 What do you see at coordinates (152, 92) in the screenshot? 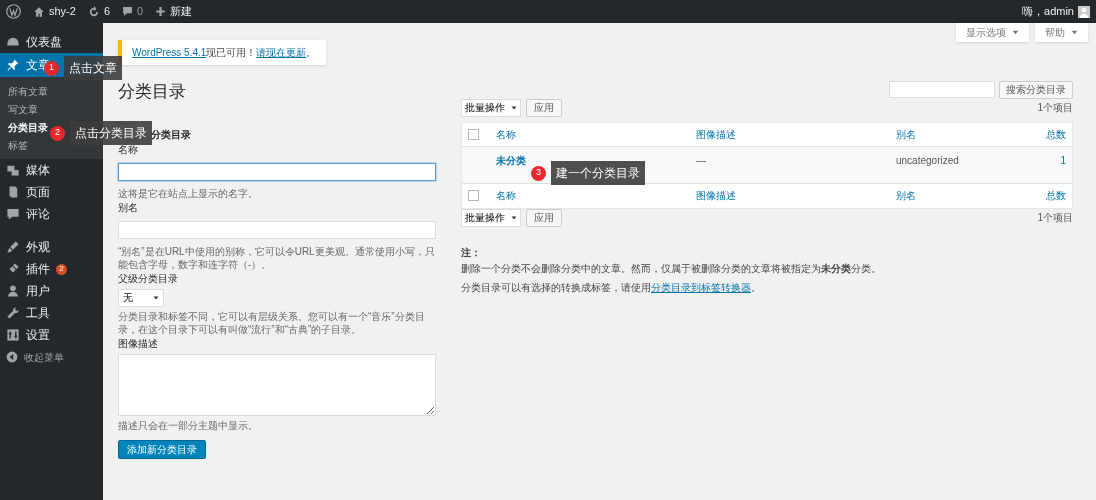
I see `page-title: 分类目录` at bounding box center [152, 92].